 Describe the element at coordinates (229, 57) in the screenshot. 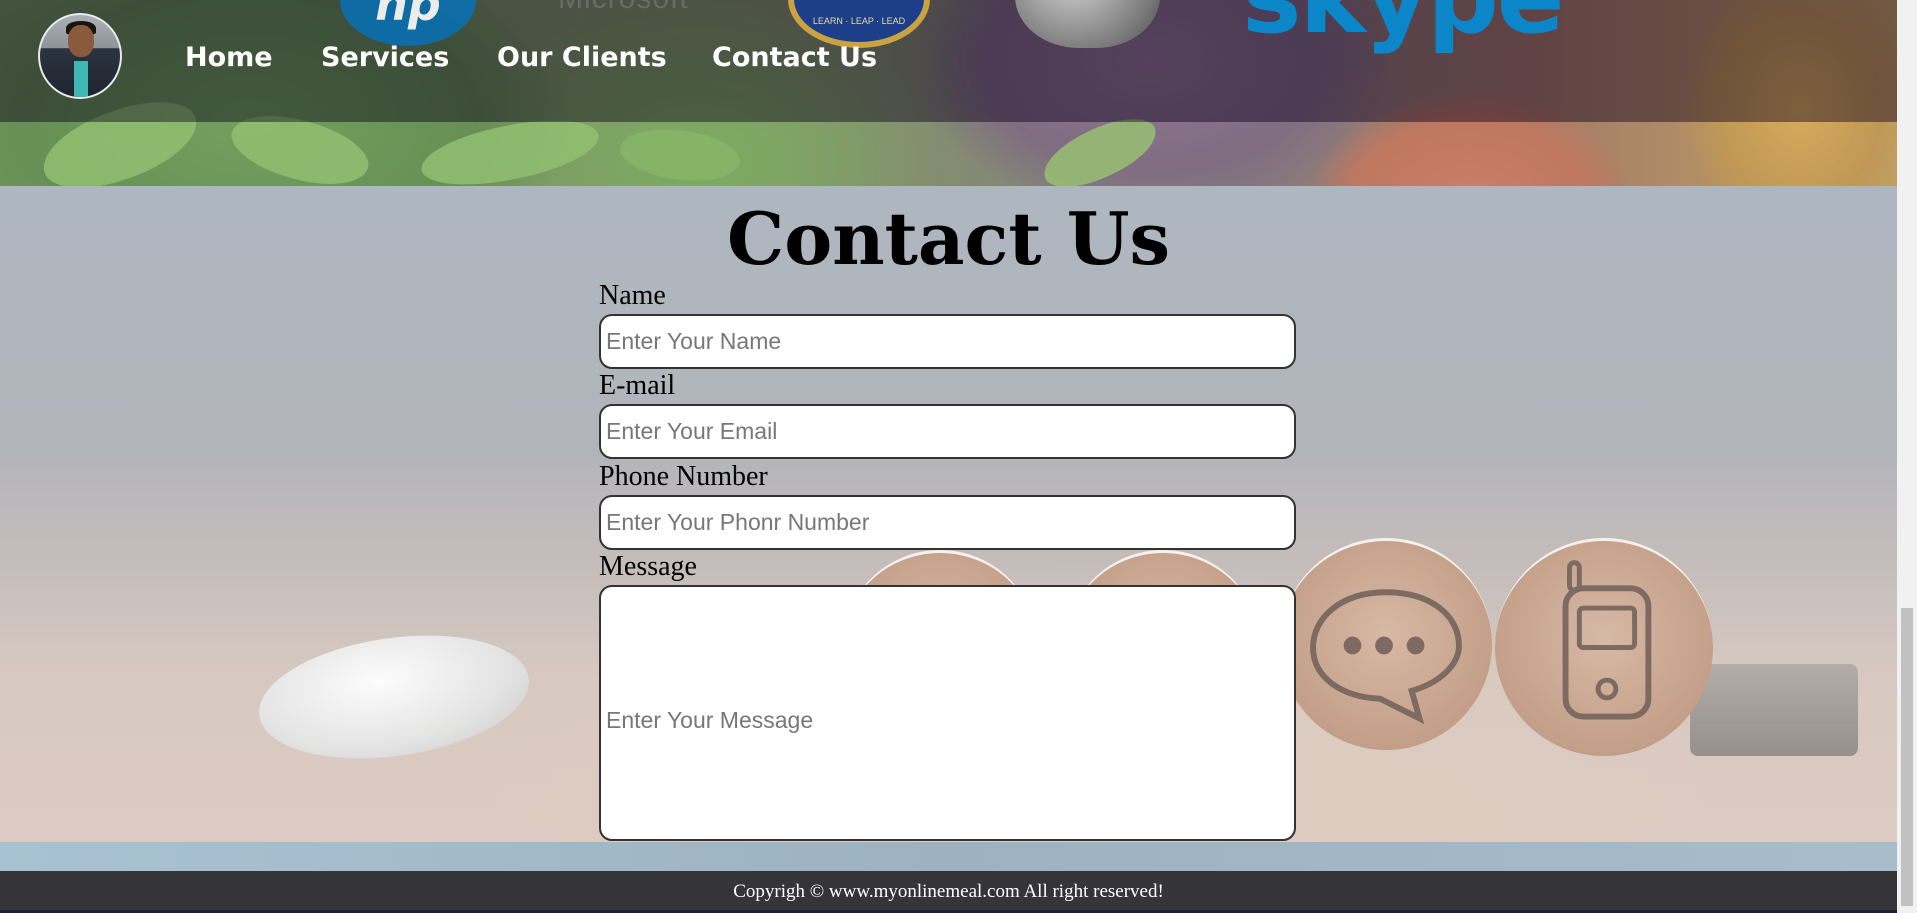

I see `nav-home: Home` at that location.